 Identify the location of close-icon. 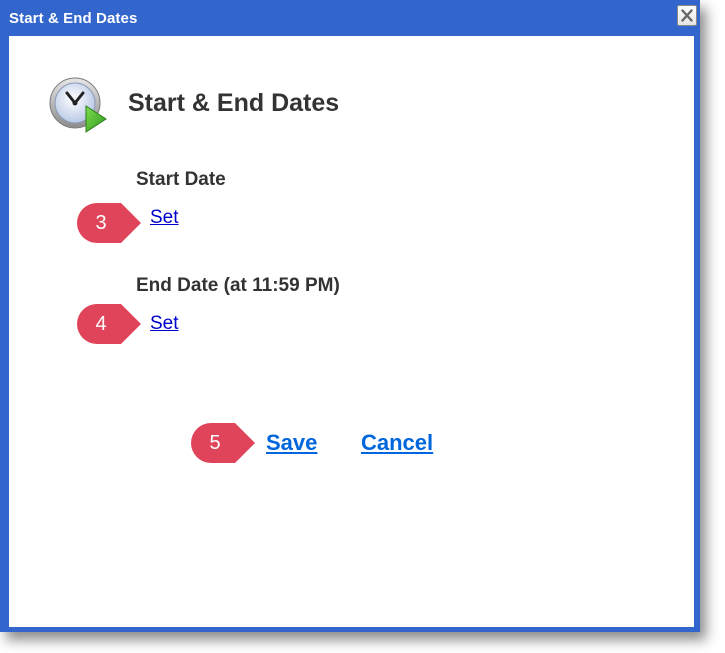
(687, 15).